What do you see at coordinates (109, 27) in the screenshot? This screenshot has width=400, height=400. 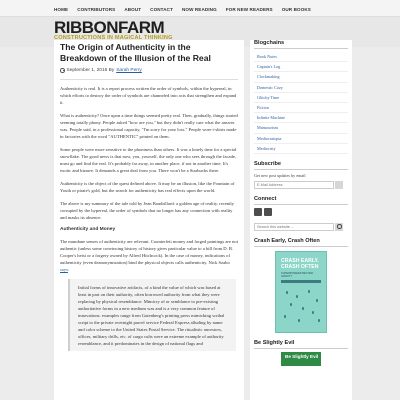 I see `logo-name: RIBBONFARM` at bounding box center [109, 27].